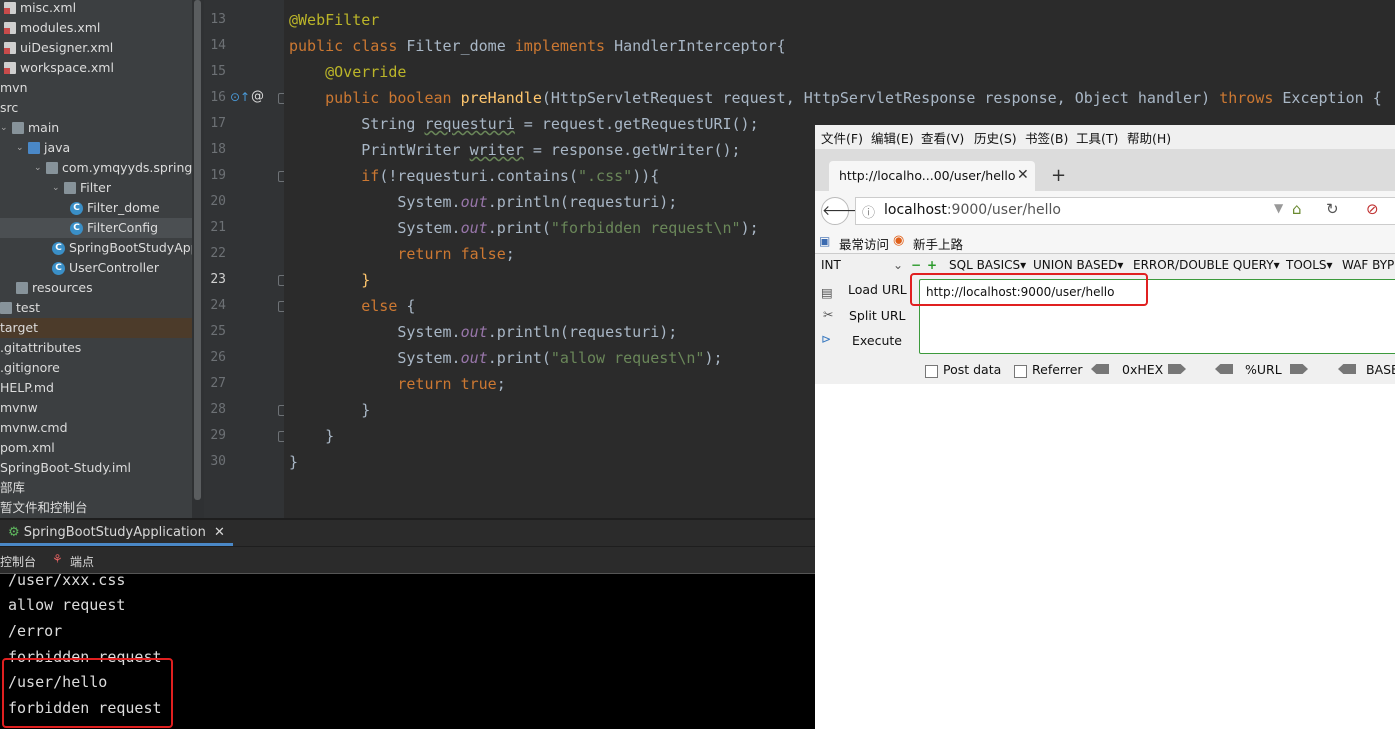 The height and width of the screenshot is (729, 1395). I want to click on tree-item: target, so click(96, 328).